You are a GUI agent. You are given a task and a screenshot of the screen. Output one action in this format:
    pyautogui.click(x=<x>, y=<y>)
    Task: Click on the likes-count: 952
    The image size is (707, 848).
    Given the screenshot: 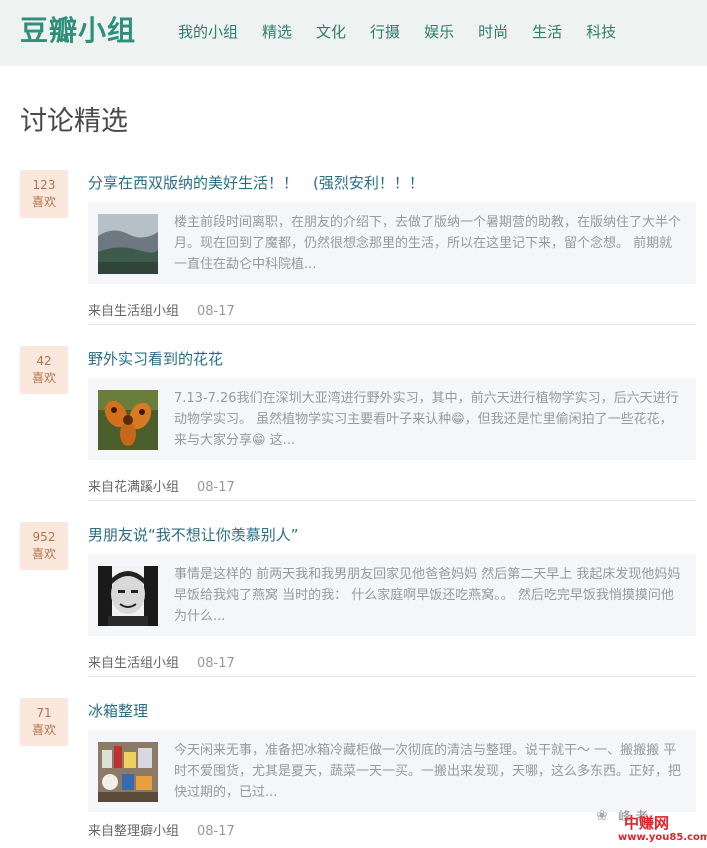 What is the action you would take?
    pyautogui.click(x=44, y=537)
    